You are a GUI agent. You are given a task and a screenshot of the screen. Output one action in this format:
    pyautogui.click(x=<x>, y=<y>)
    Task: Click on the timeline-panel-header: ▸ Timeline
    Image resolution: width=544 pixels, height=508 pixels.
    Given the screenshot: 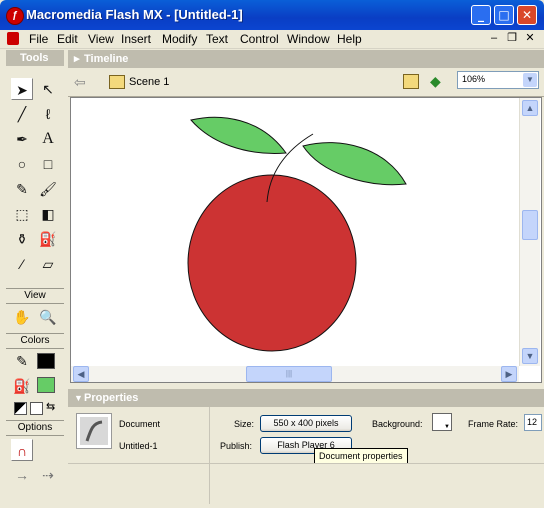 What is the action you would take?
    pyautogui.click(x=306, y=59)
    